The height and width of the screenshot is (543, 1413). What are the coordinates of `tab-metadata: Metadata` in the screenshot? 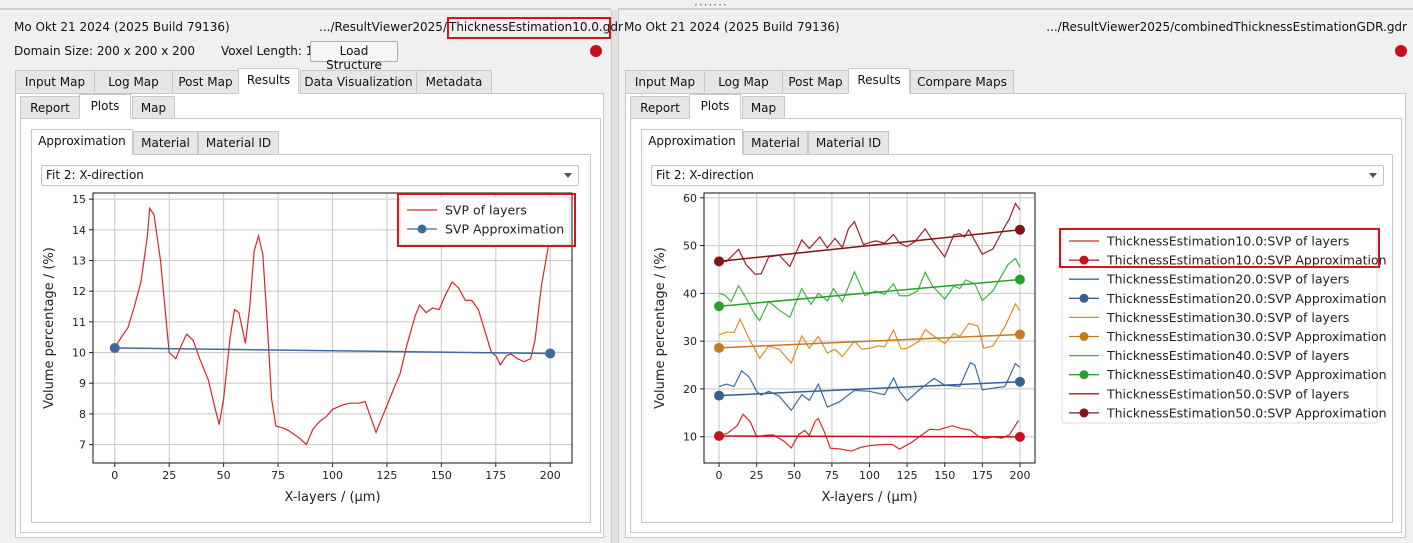 It's located at (454, 82).